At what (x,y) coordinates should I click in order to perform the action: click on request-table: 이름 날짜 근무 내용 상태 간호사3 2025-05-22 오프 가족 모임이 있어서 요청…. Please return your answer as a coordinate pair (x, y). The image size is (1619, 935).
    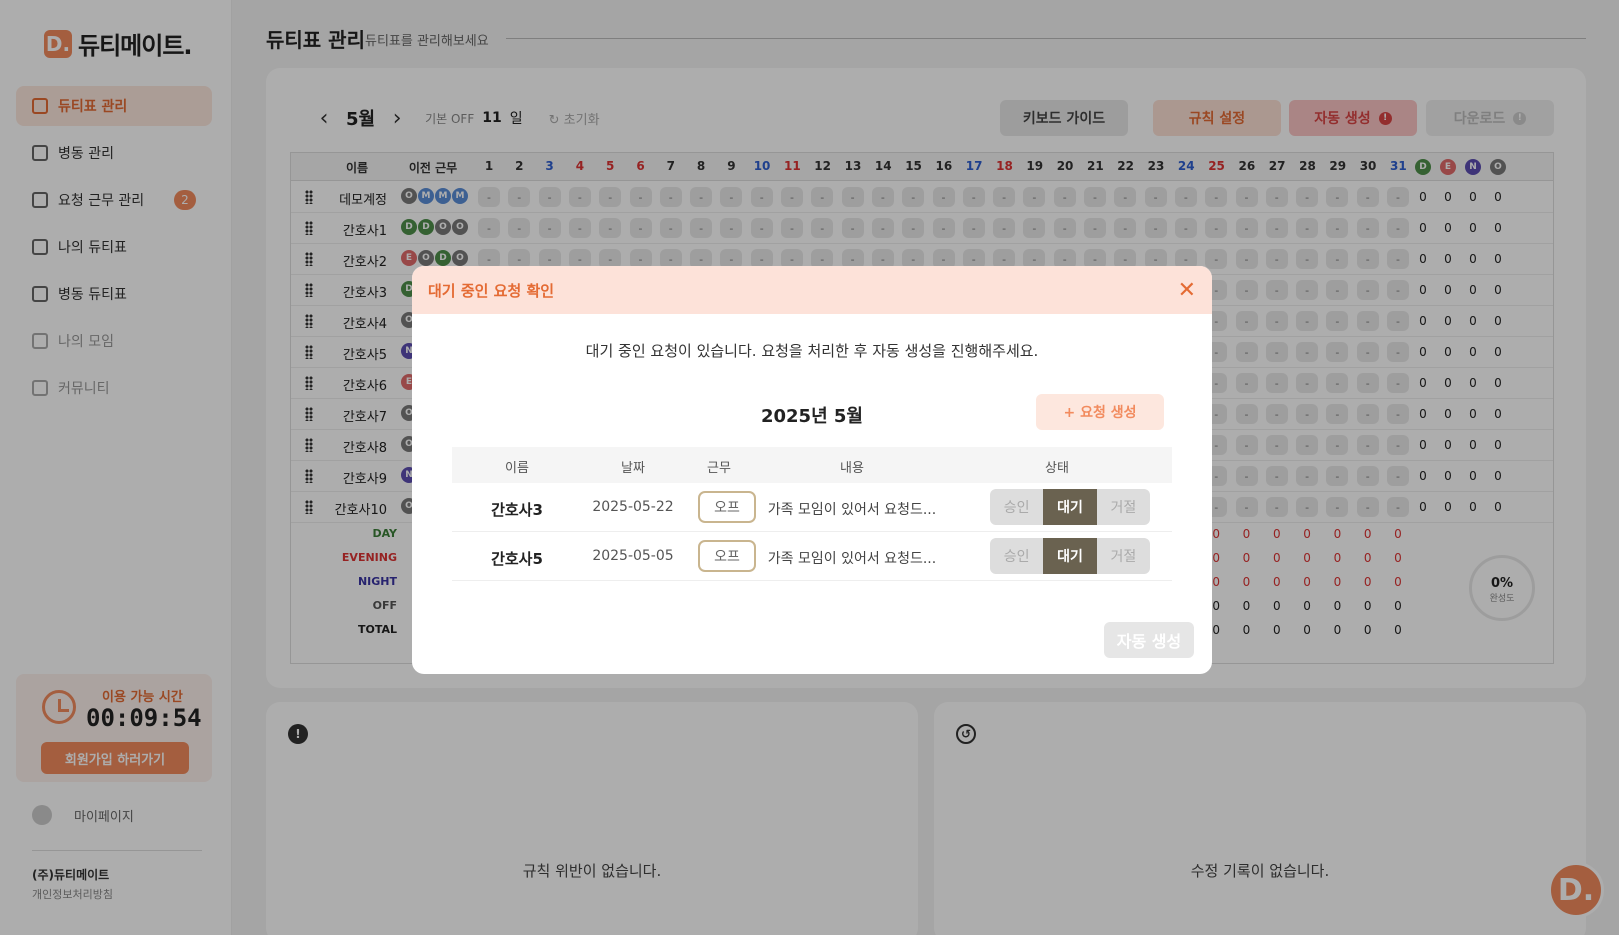
    Looking at the image, I should click on (812, 514).